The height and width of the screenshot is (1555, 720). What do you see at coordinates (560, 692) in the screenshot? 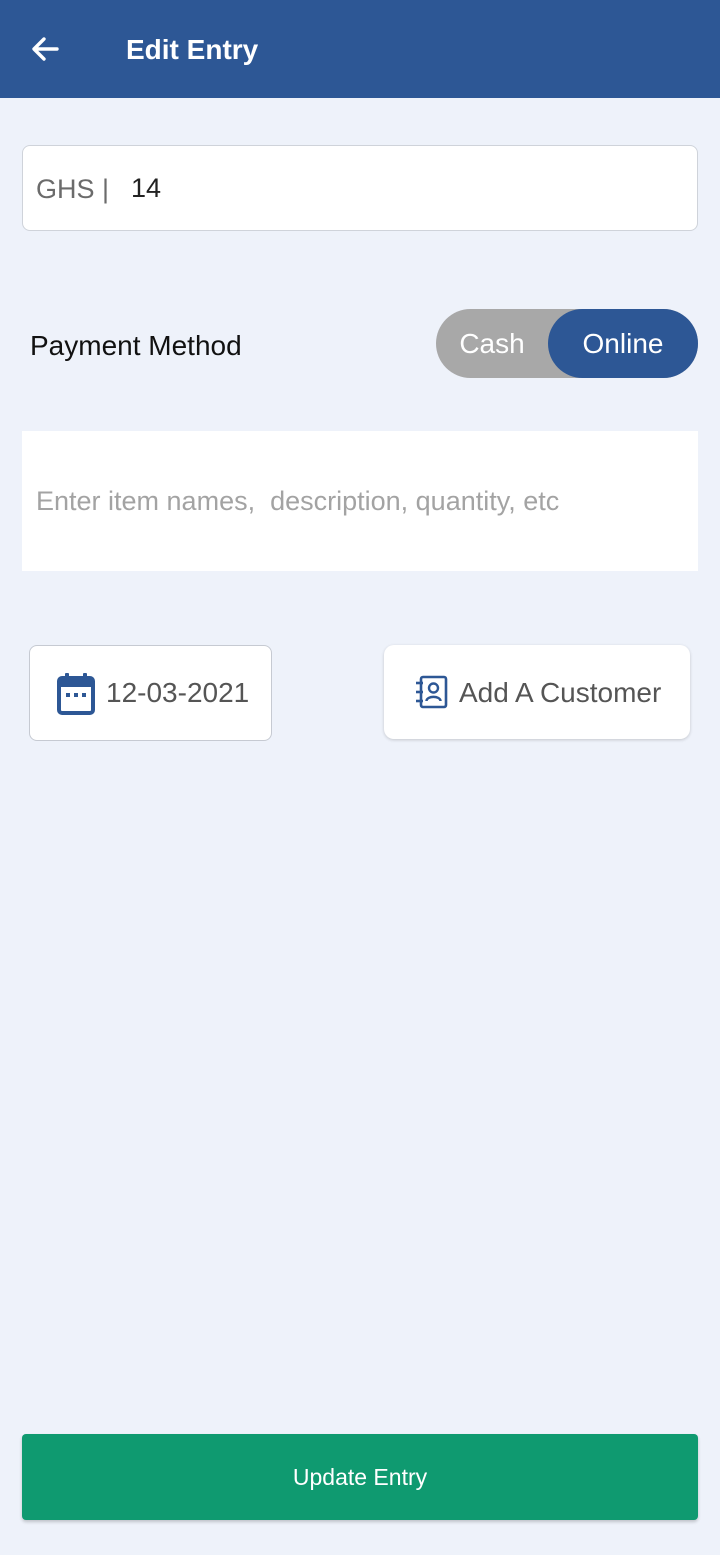
I see `add-customer-label: Add A Customer` at bounding box center [560, 692].